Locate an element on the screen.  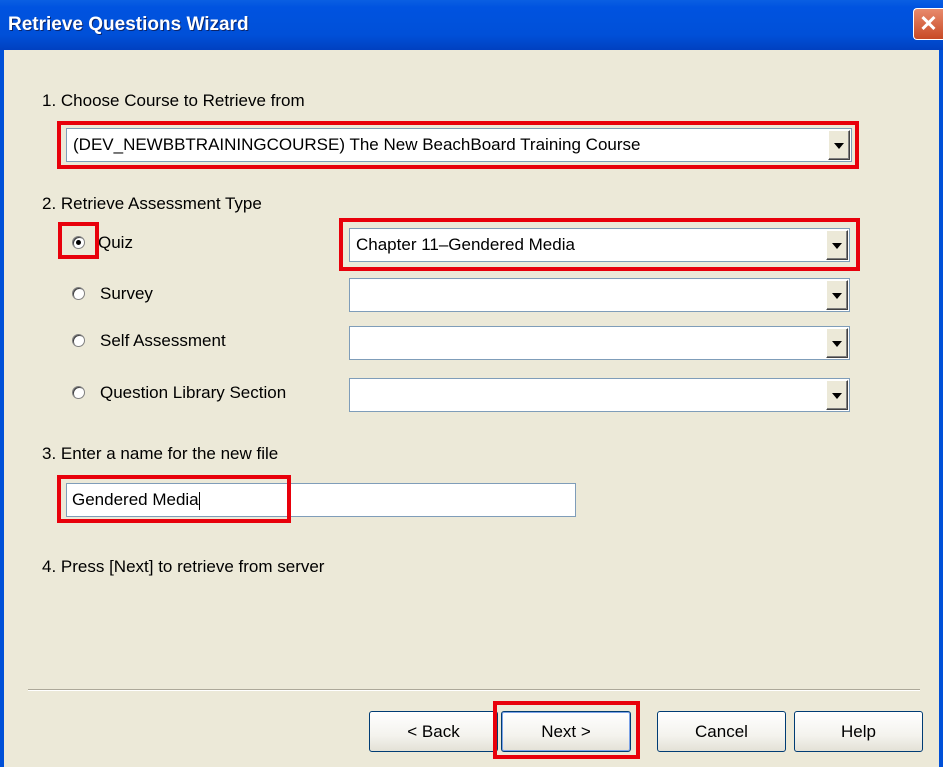
close-icon: ✕ is located at coordinates (928, 23).